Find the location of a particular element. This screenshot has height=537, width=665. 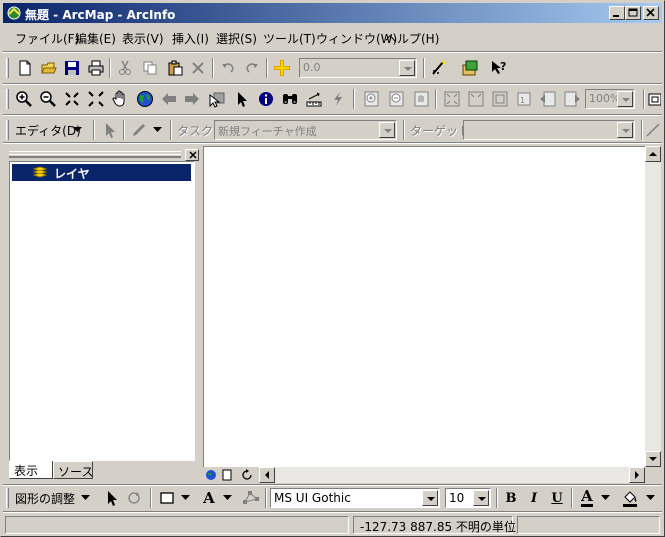

bold-button: B is located at coordinates (511, 498).